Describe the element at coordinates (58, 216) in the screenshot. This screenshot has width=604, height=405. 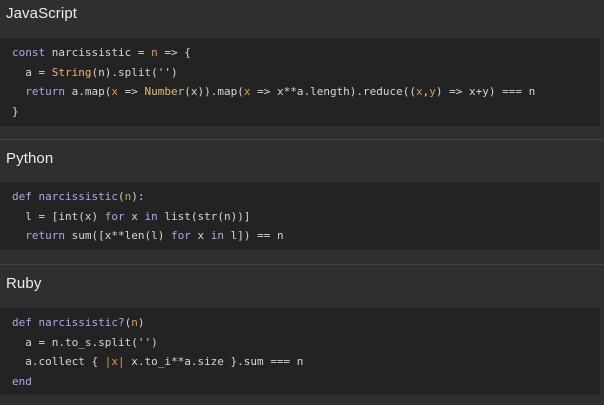
I see `code-token: l = [int(x)` at that location.